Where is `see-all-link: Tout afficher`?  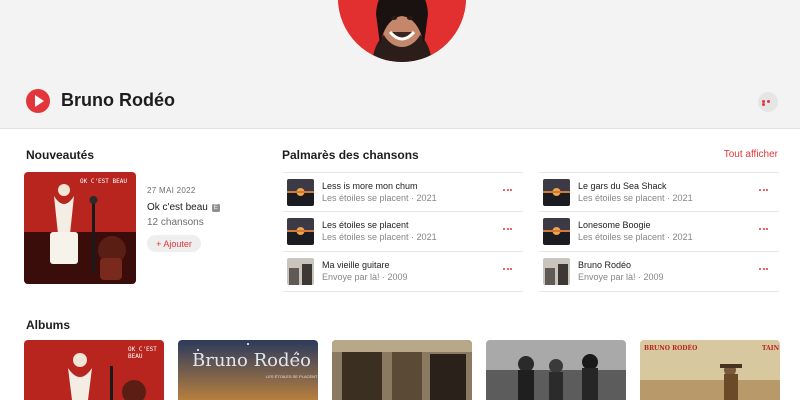 see-all-link: Tout afficher is located at coordinates (739, 154).